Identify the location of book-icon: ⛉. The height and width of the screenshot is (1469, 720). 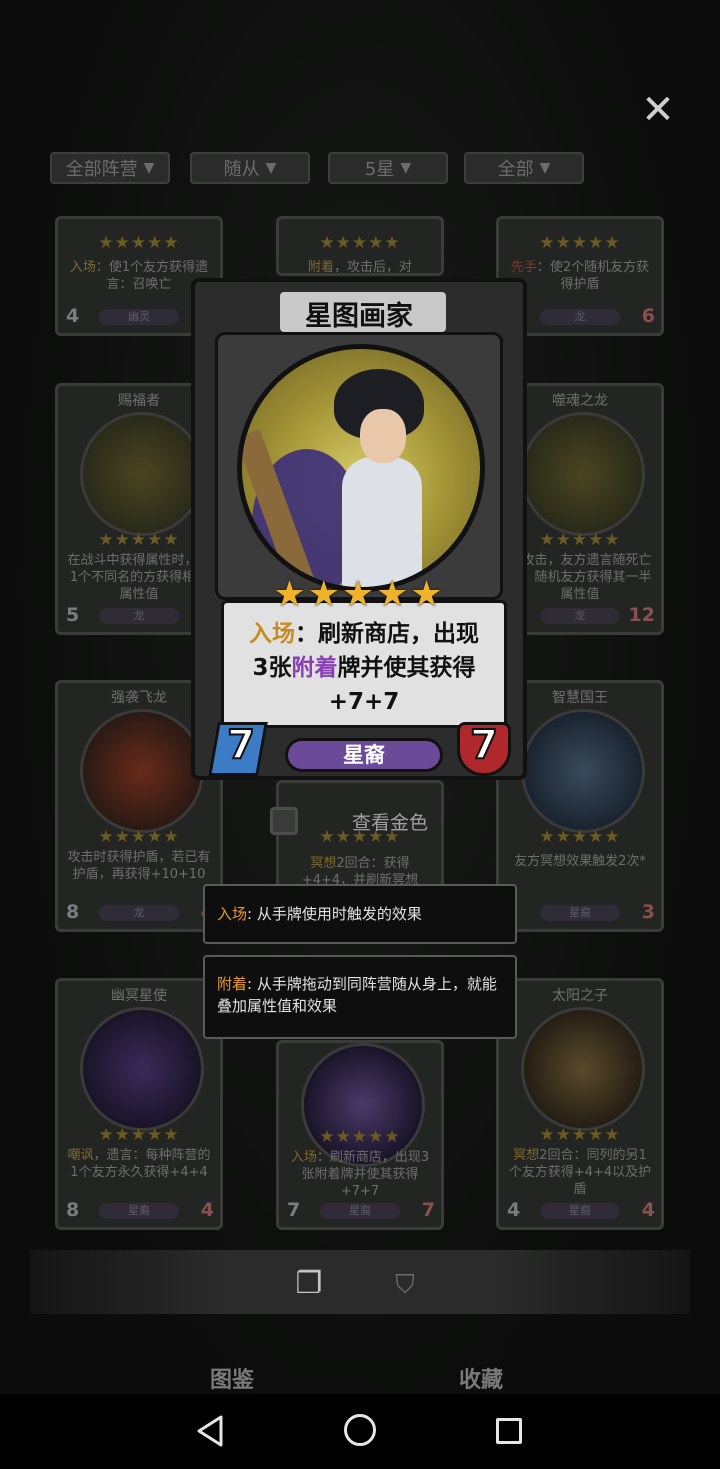
(405, 1285).